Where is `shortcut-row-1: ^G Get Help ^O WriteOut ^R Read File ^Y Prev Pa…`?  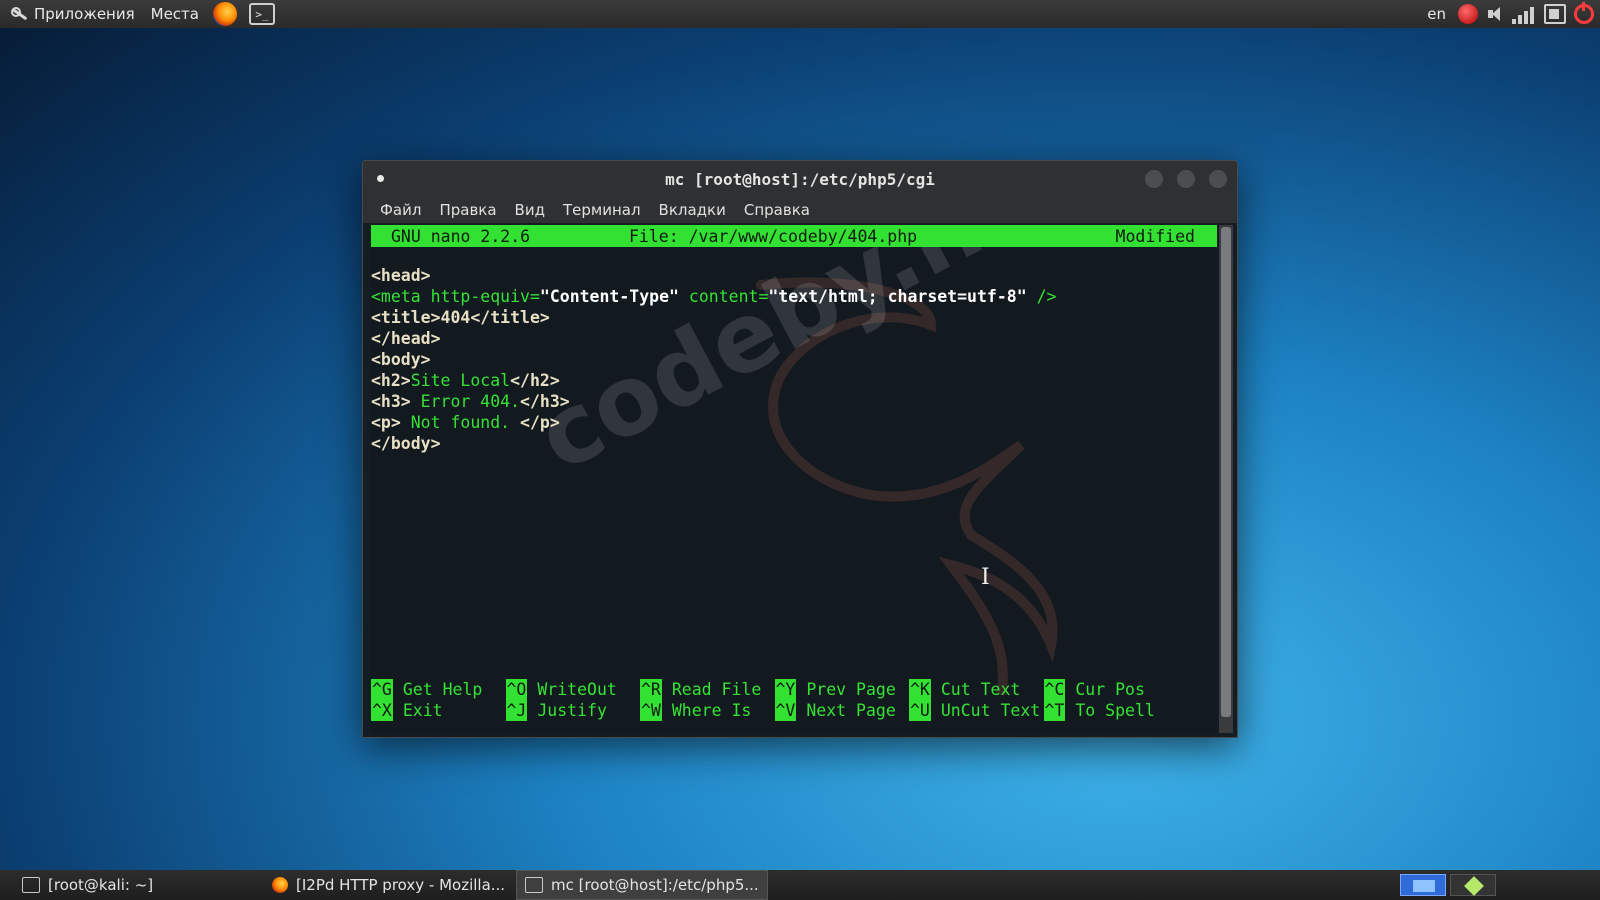 shortcut-row-1: ^G Get Help ^O WriteOut ^R Read File ^Y Prev Pa… is located at coordinates (794, 689).